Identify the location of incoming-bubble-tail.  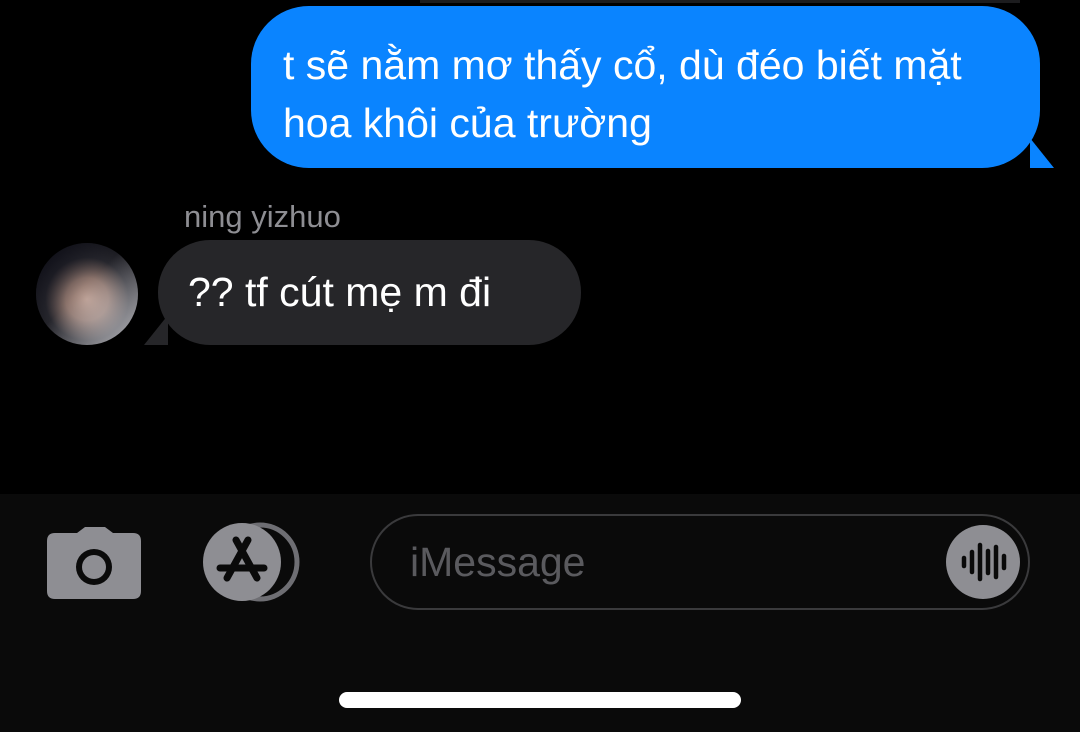
(156, 330).